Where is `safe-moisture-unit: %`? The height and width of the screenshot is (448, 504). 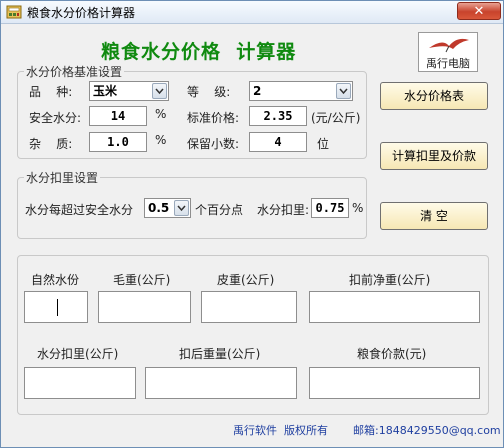 safe-moisture-unit: % is located at coordinates (161, 114).